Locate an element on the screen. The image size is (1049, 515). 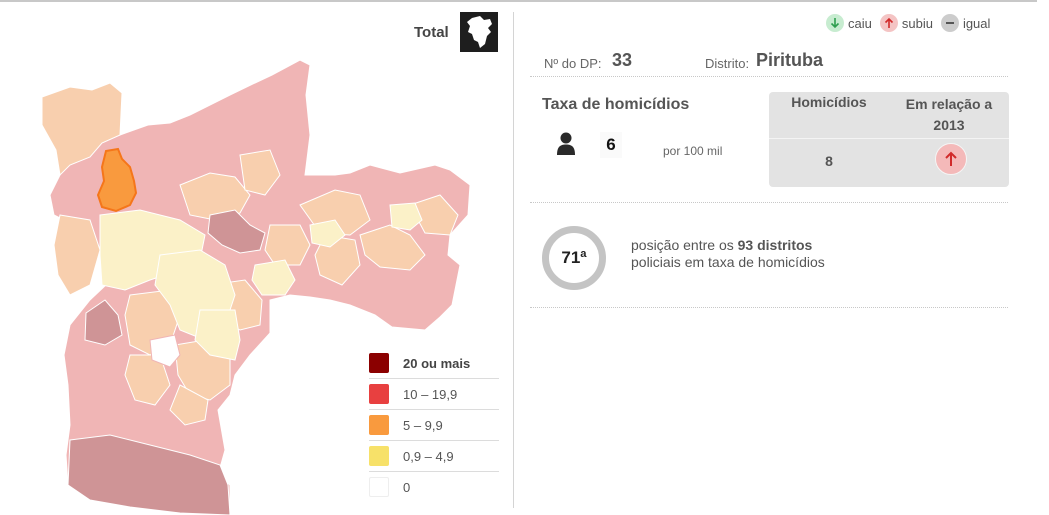
table-divider is located at coordinates (889, 138).